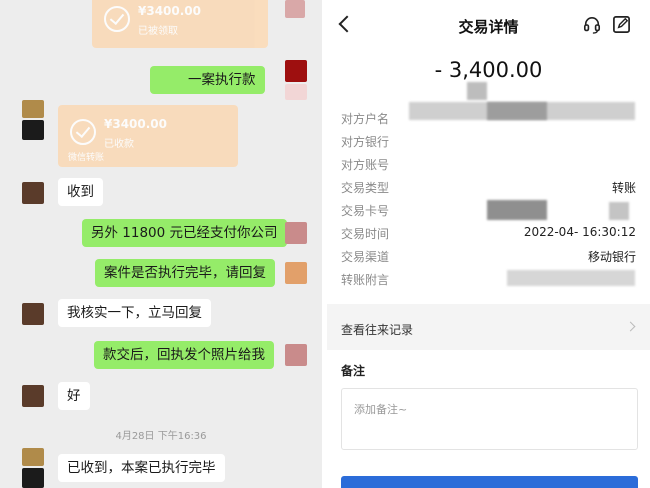 The height and width of the screenshot is (488, 650). What do you see at coordinates (141, 468) in the screenshot?
I see `message-bubble: 已收到，本案已执行完毕` at bounding box center [141, 468].